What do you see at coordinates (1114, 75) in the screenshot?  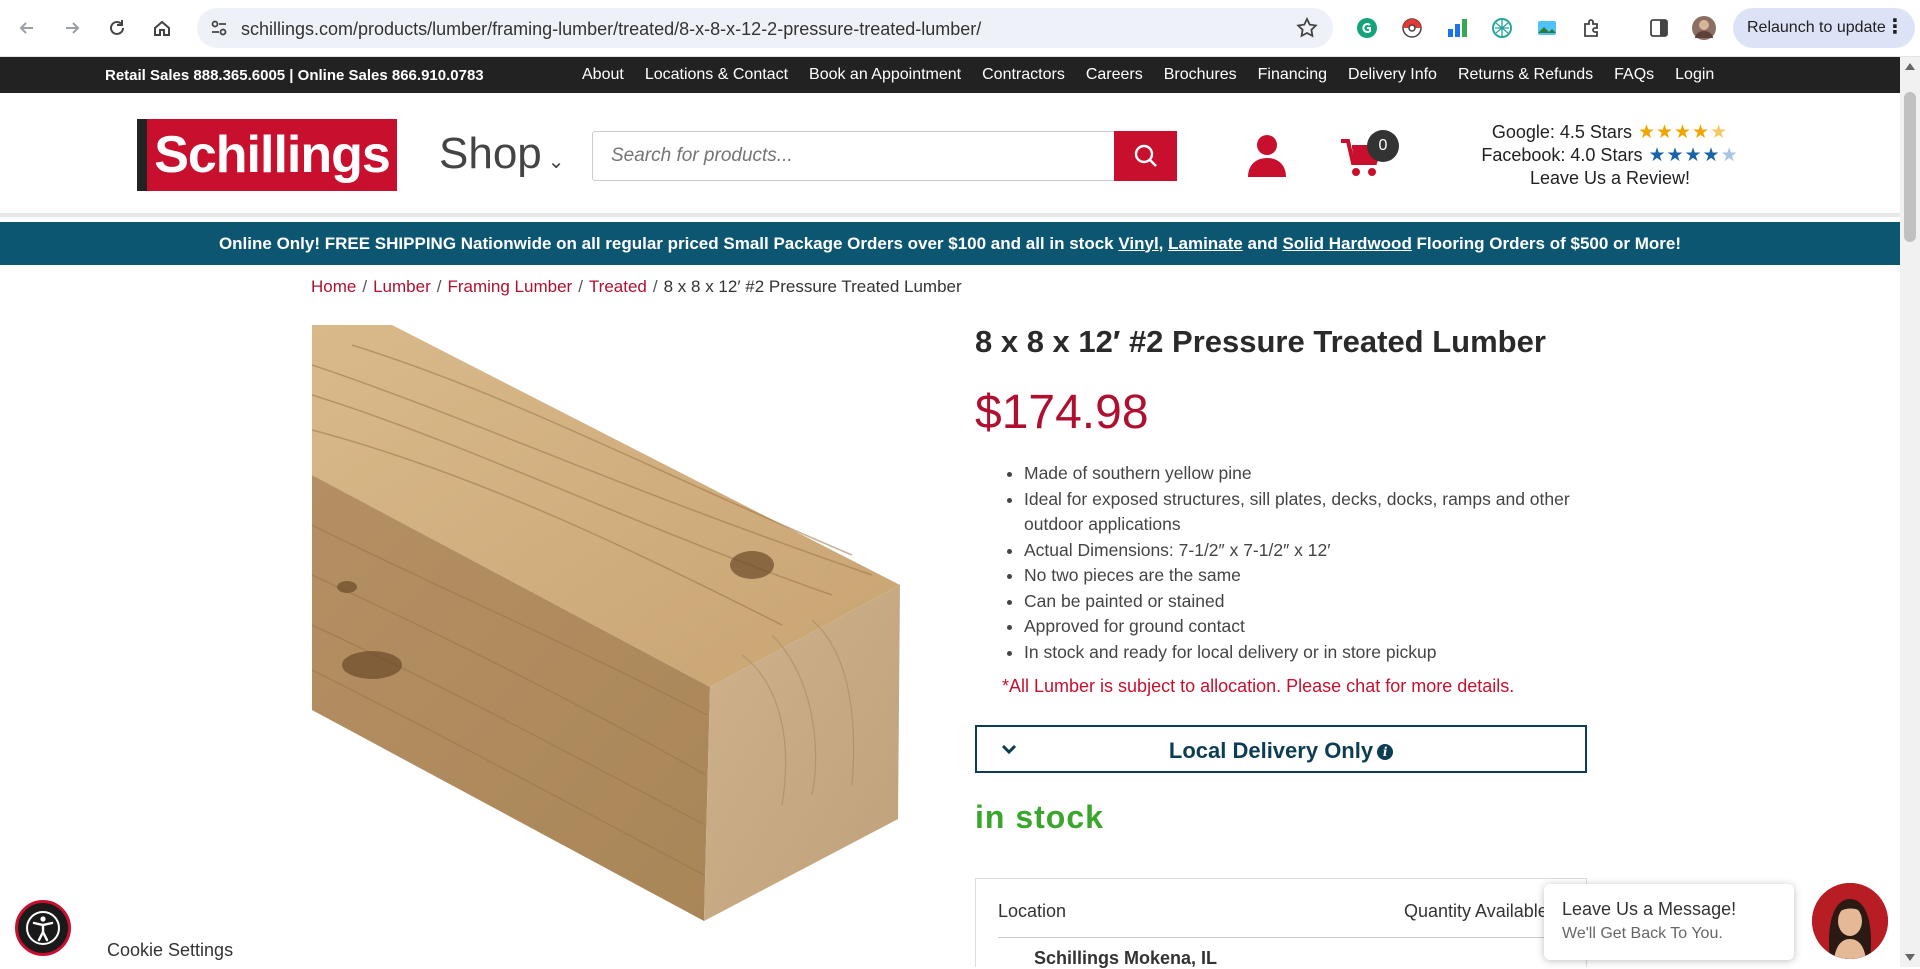 I see `nav-link-careers: Careers` at bounding box center [1114, 75].